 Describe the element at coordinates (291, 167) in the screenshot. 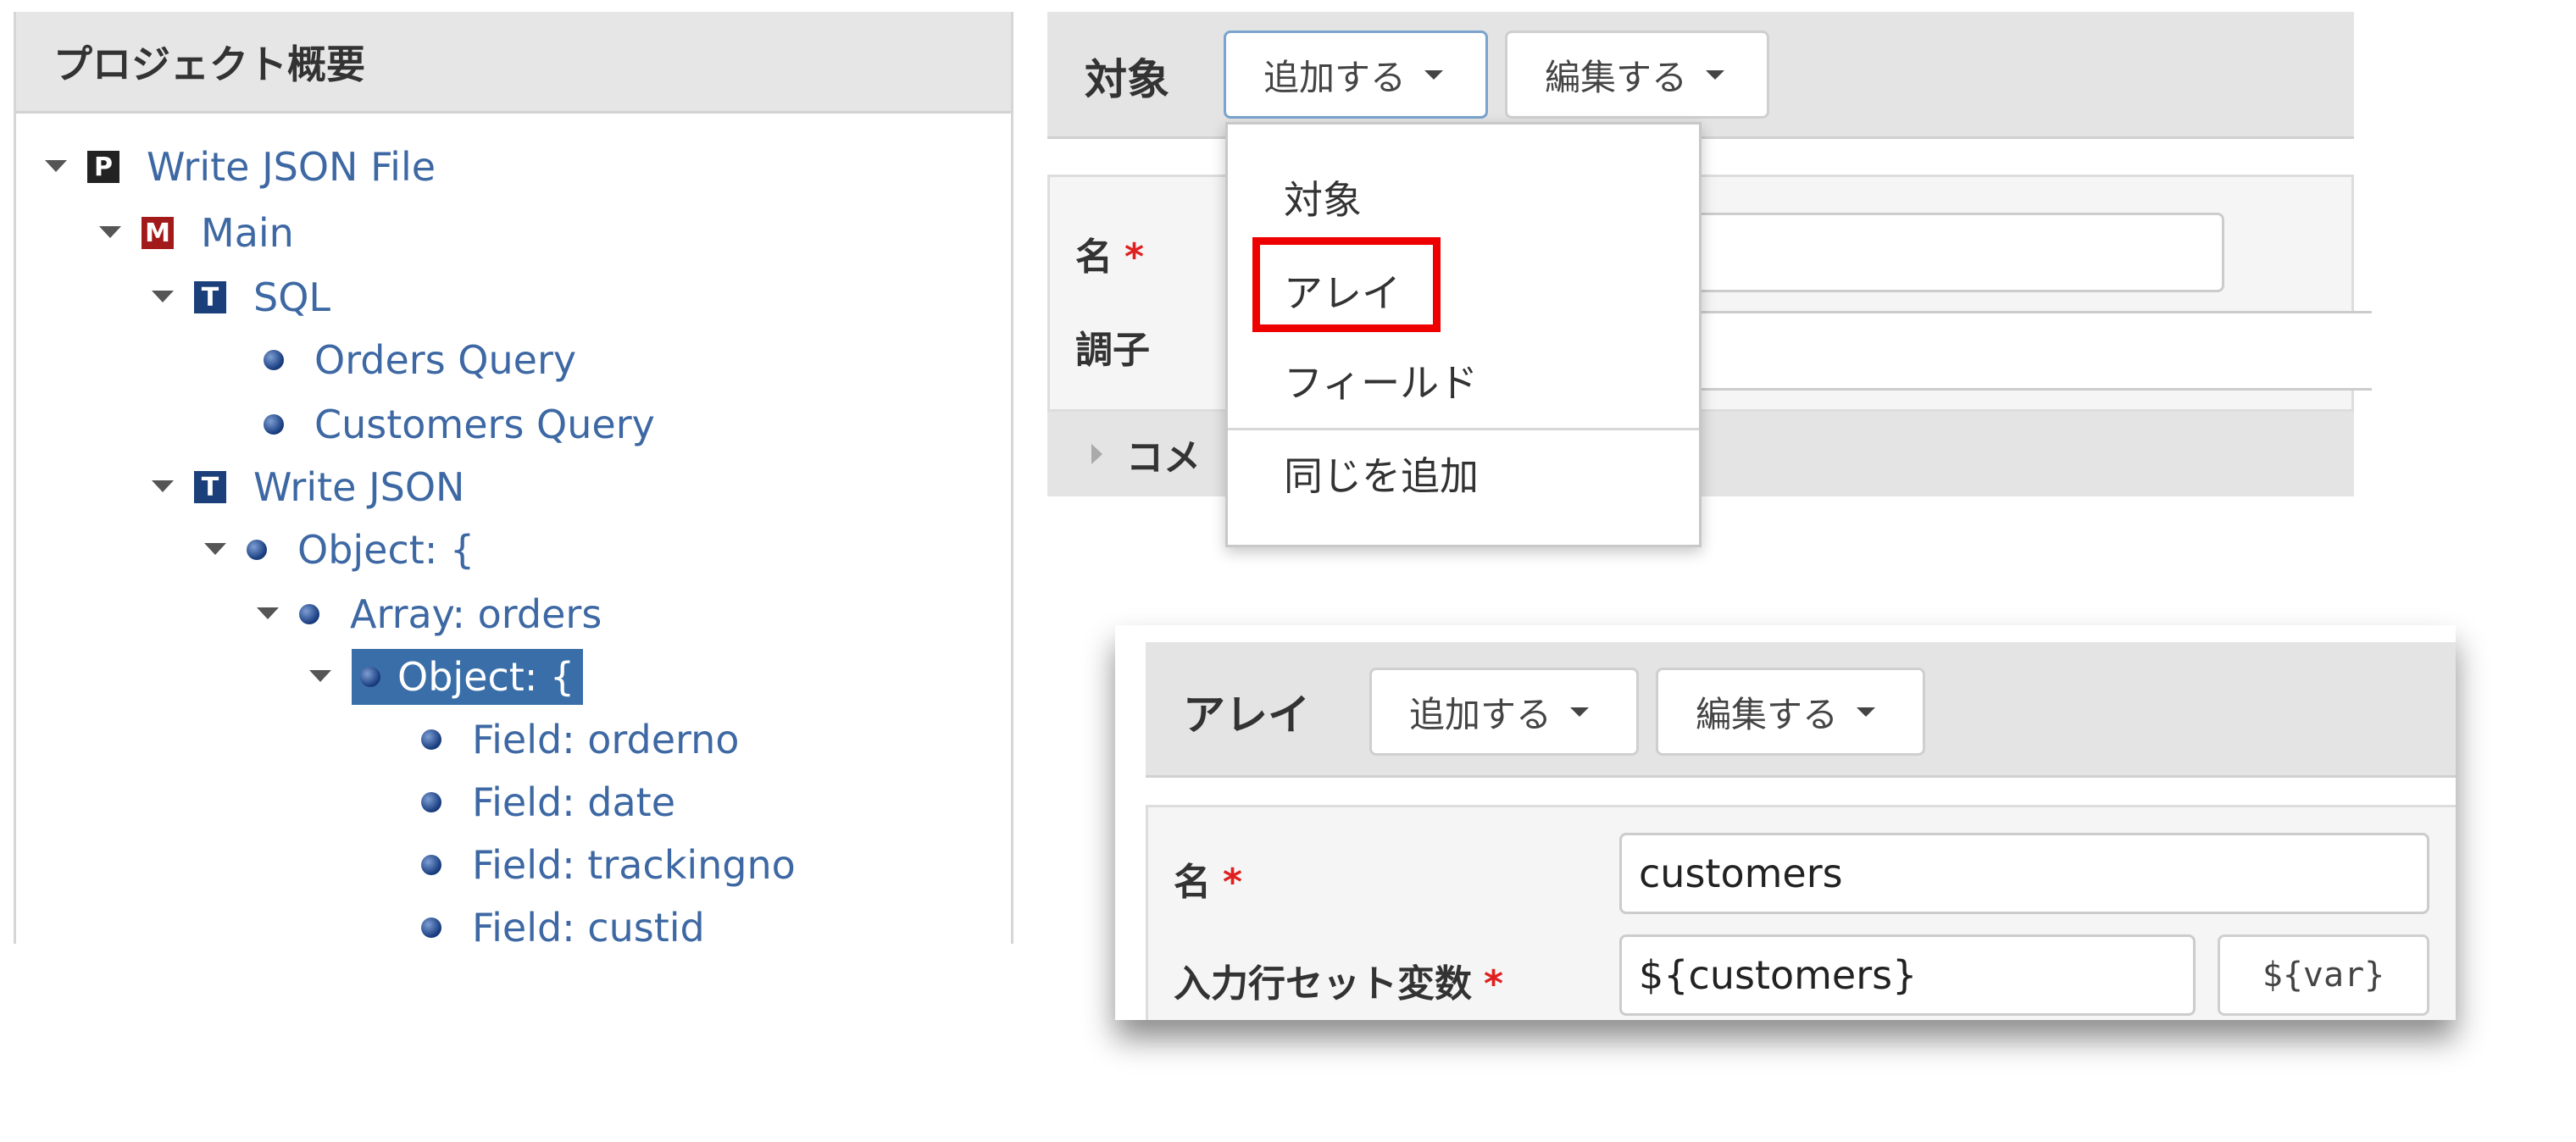

I see `tree-node-label: Write JSON File` at that location.